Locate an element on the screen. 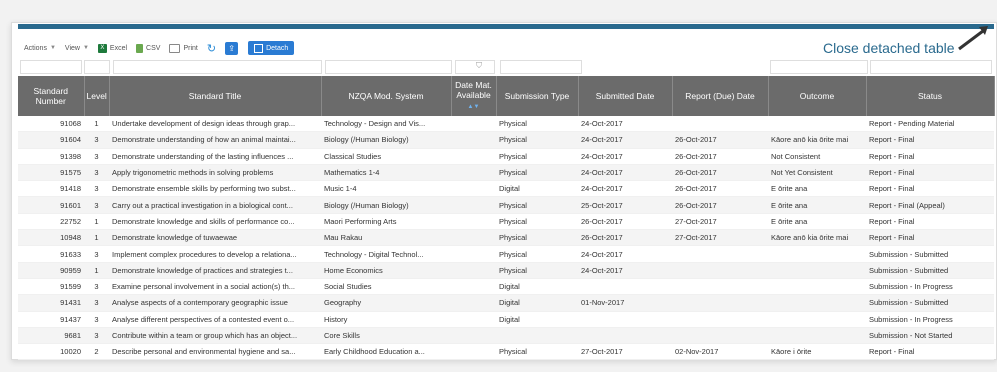 The image size is (997, 372). detach-button: Detach is located at coordinates (271, 48).